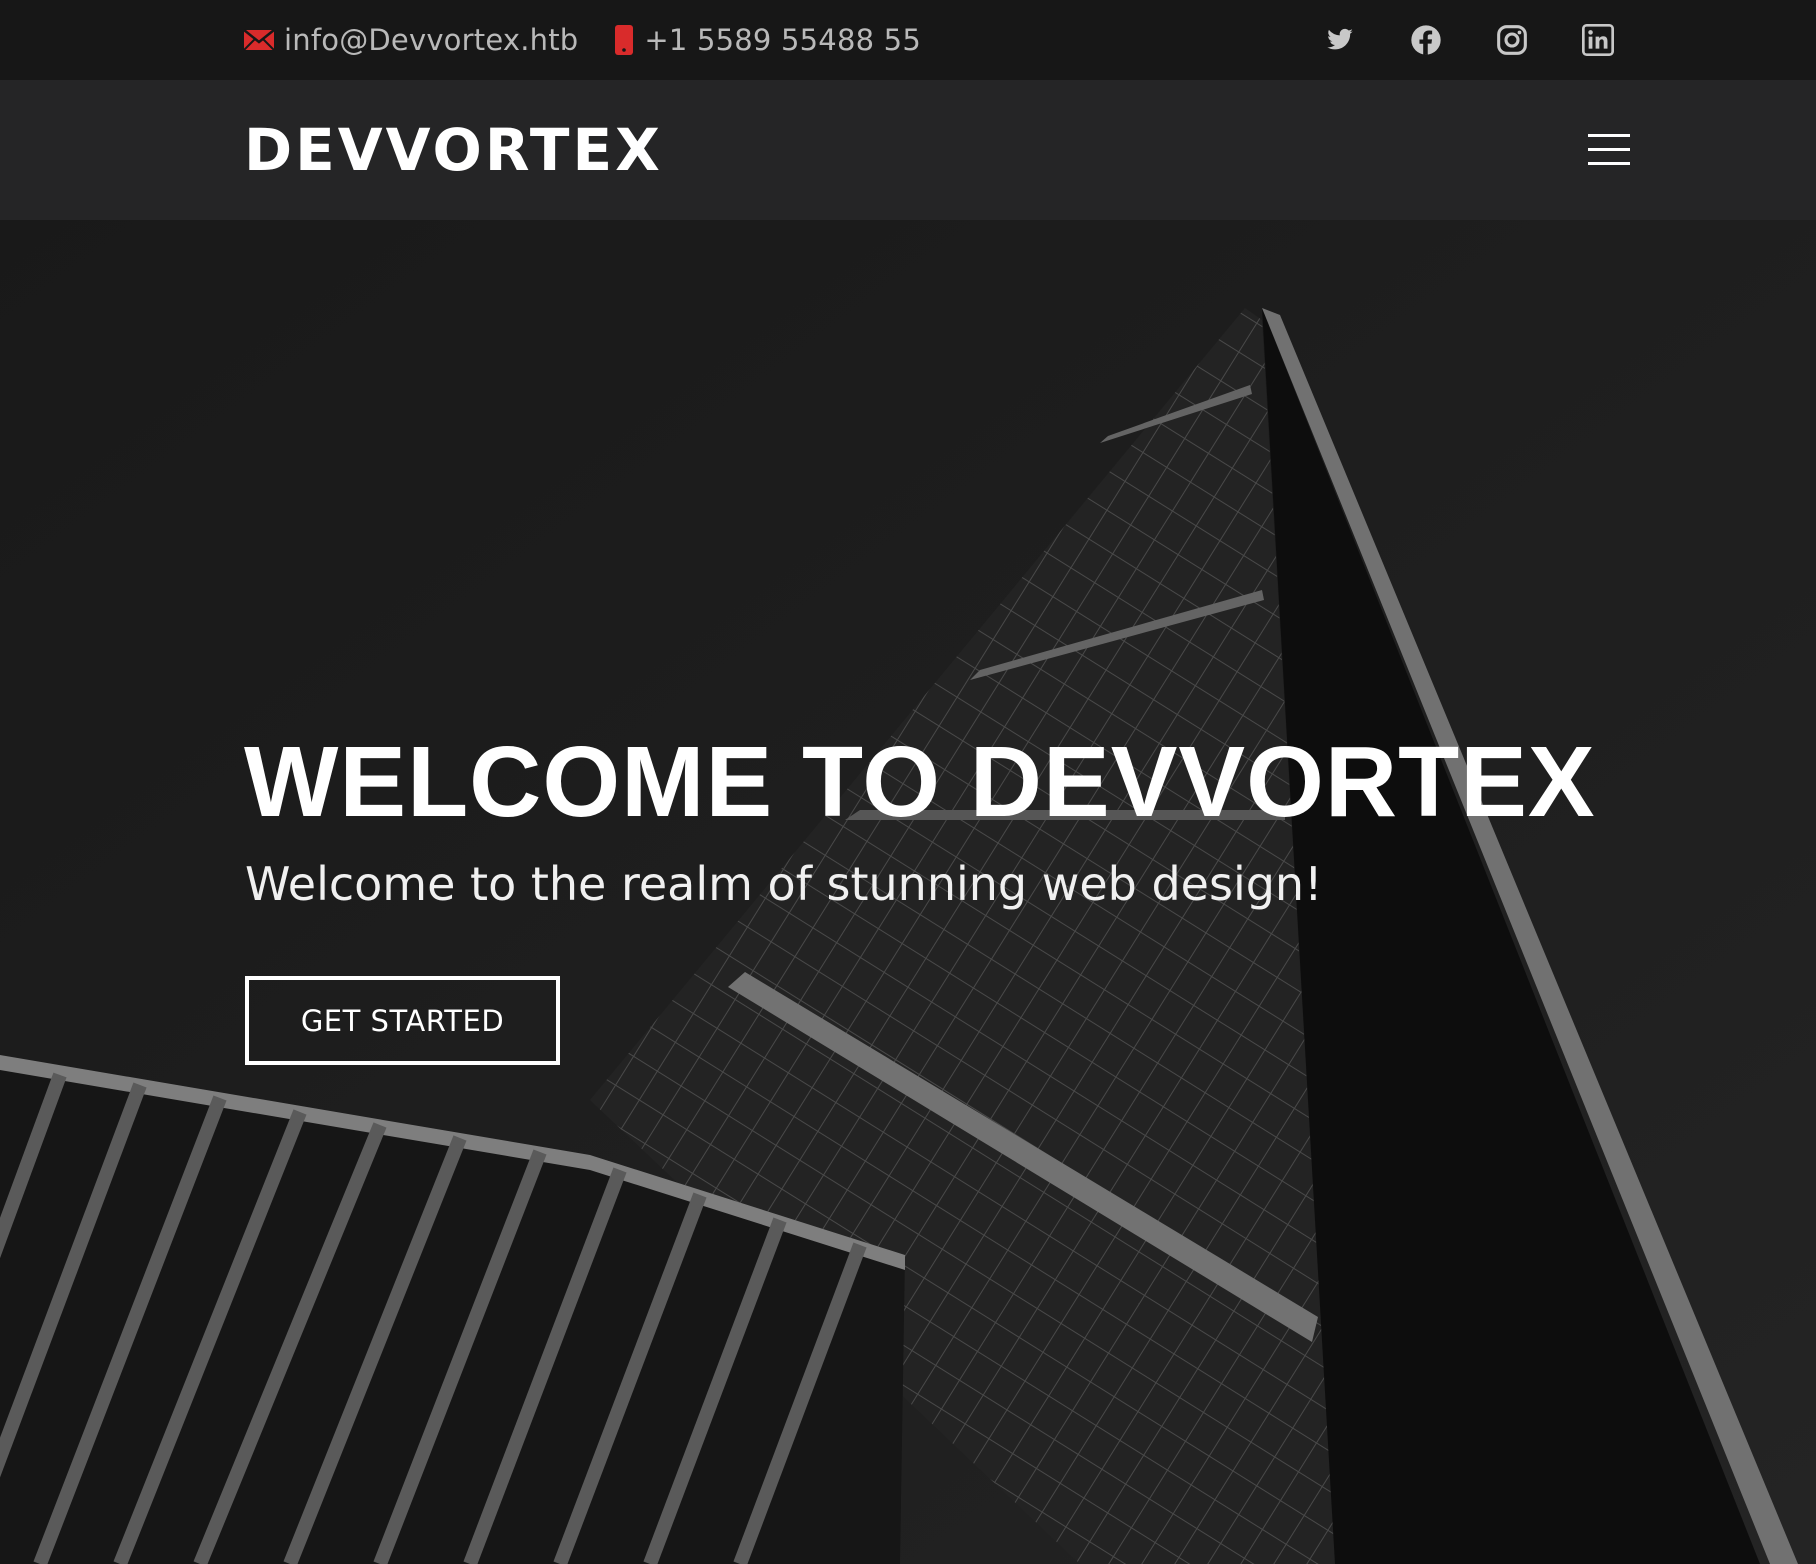 This screenshot has width=1816, height=1564. Describe the element at coordinates (1426, 40) in the screenshot. I see `facebook-icon` at that location.